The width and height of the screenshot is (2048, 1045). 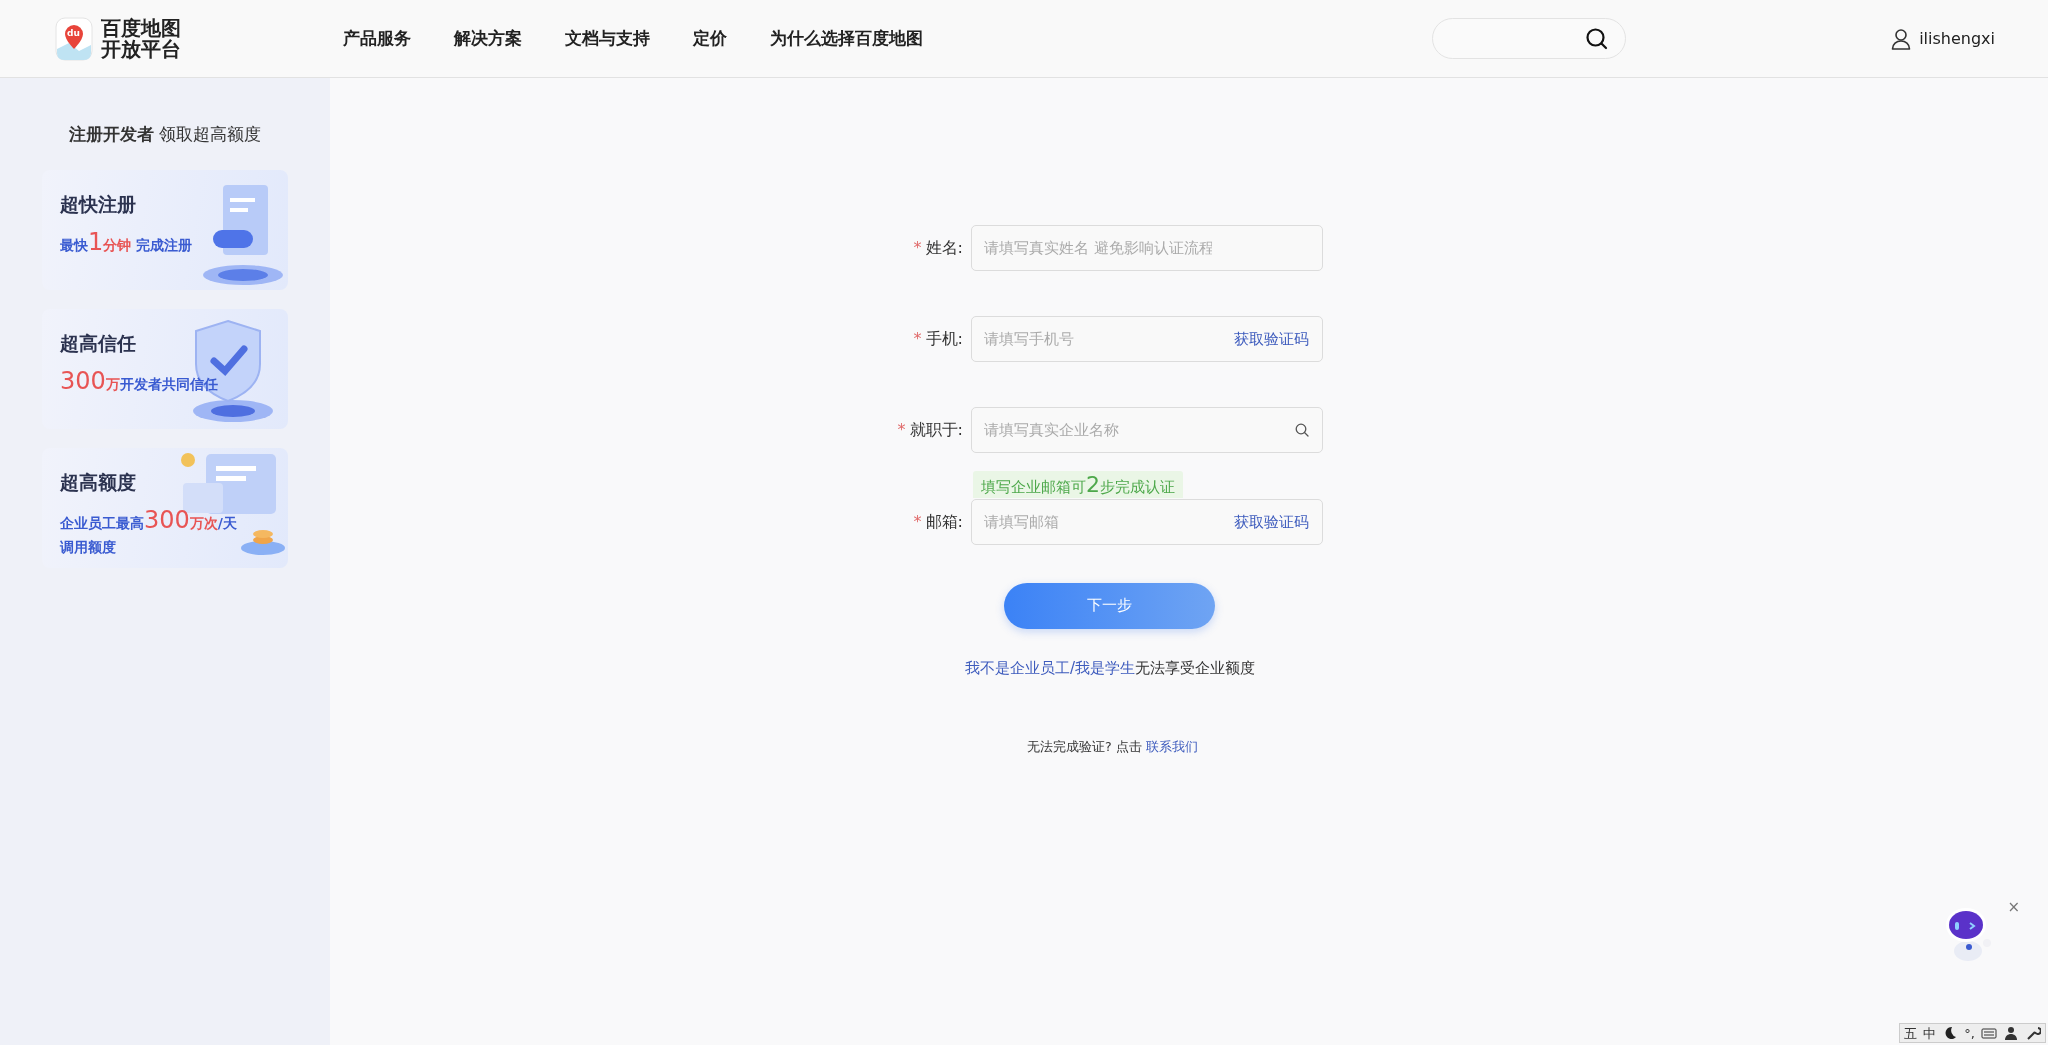 I want to click on user-icon, so click(x=1901, y=38).